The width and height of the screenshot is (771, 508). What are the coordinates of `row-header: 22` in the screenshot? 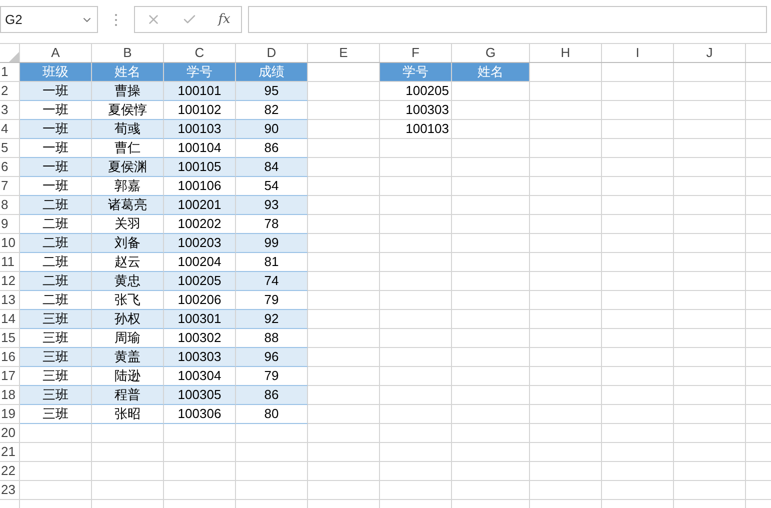 It's located at (8, 470).